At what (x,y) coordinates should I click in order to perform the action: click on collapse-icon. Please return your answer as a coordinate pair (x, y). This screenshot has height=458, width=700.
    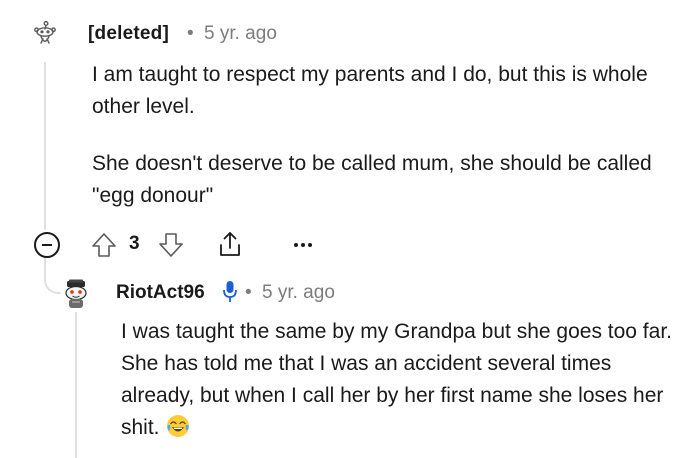
    Looking at the image, I should click on (47, 245).